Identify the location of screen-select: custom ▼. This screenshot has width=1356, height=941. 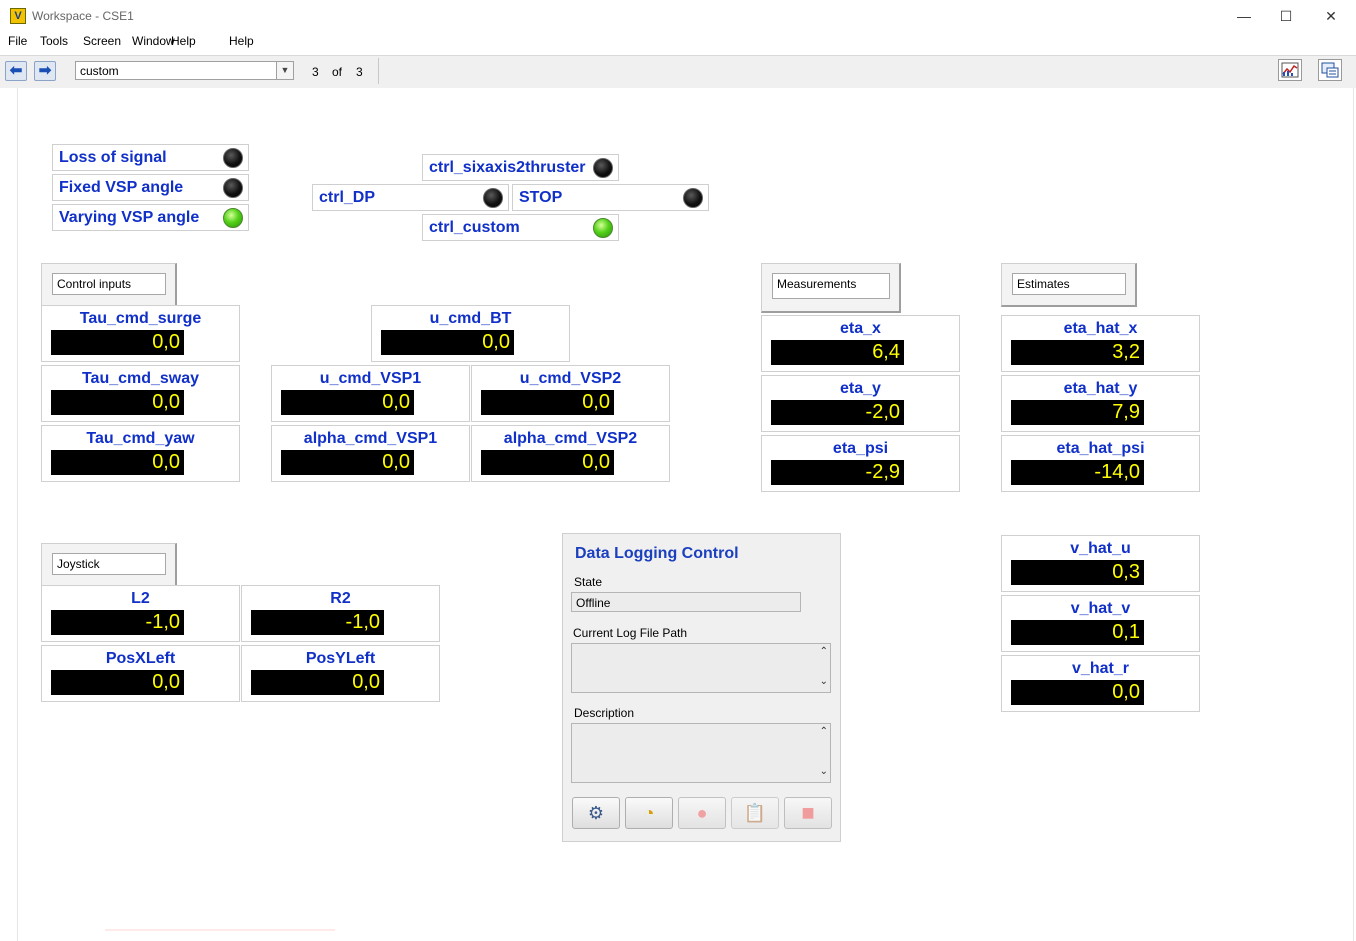
(184, 70).